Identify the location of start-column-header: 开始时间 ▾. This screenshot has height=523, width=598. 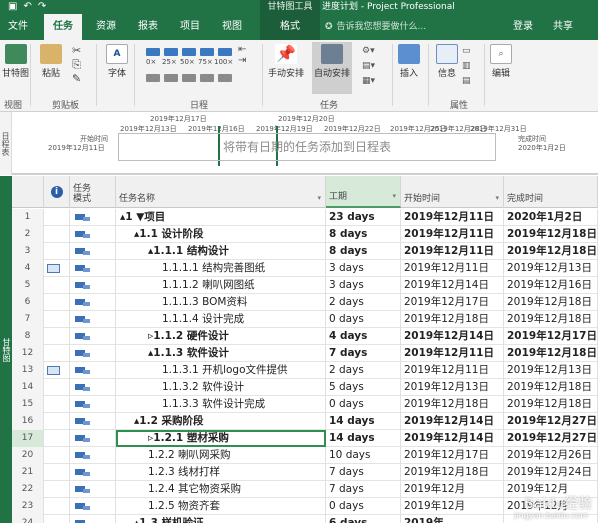
(452, 192).